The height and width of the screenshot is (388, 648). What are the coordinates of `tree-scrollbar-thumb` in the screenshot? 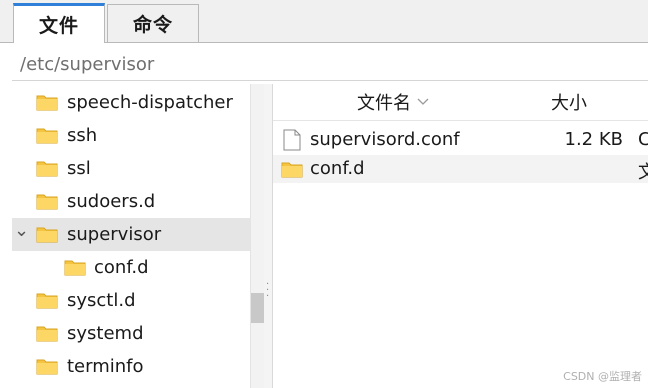 It's located at (258, 308).